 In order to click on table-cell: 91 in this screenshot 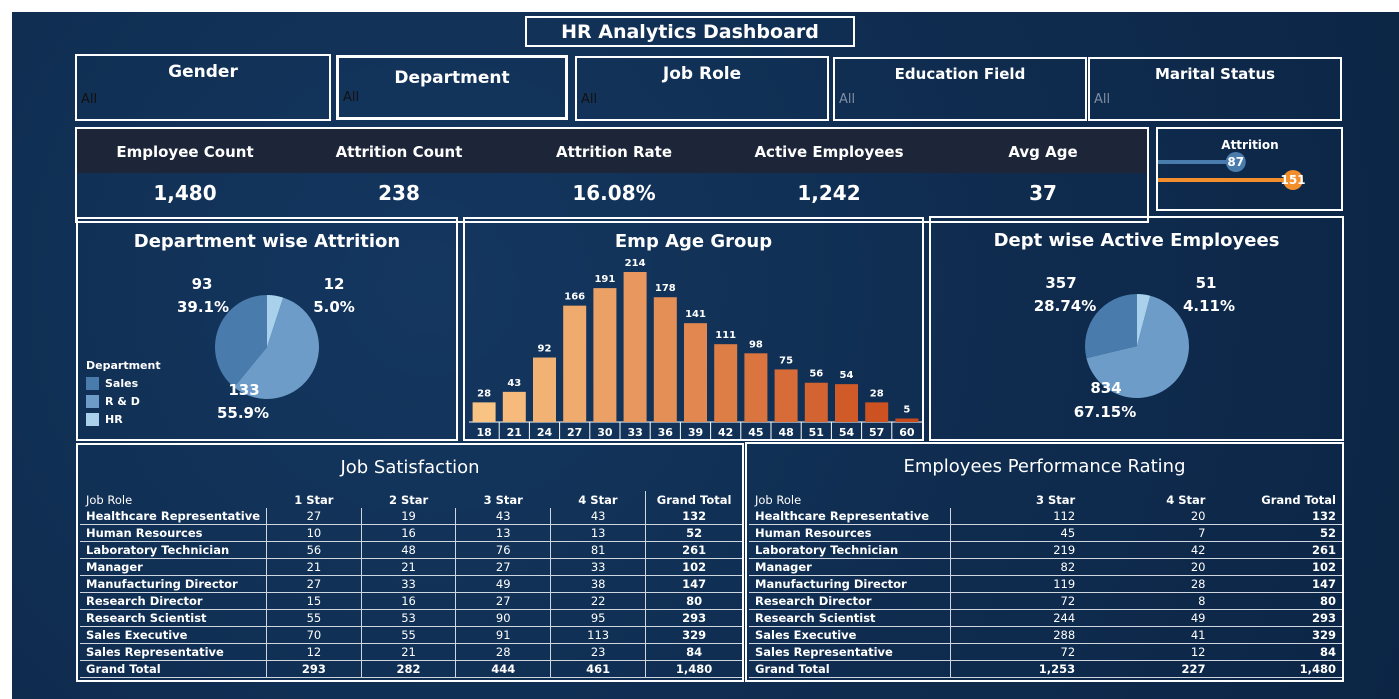, I will do `click(503, 635)`.